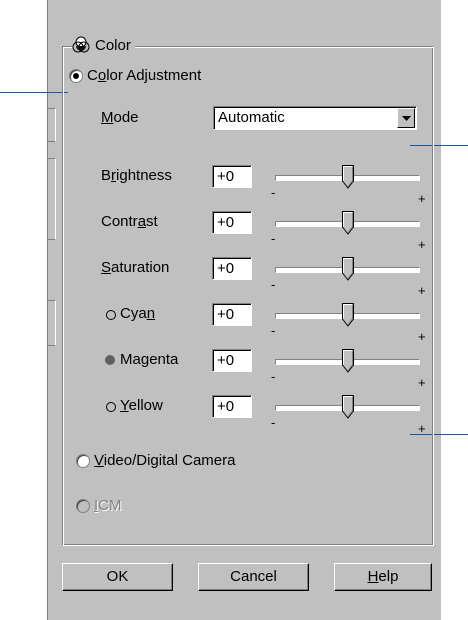 Image resolution: width=468 pixels, height=620 pixels. Describe the element at coordinates (83, 461) in the screenshot. I see `video-digital-camera-radio` at that location.